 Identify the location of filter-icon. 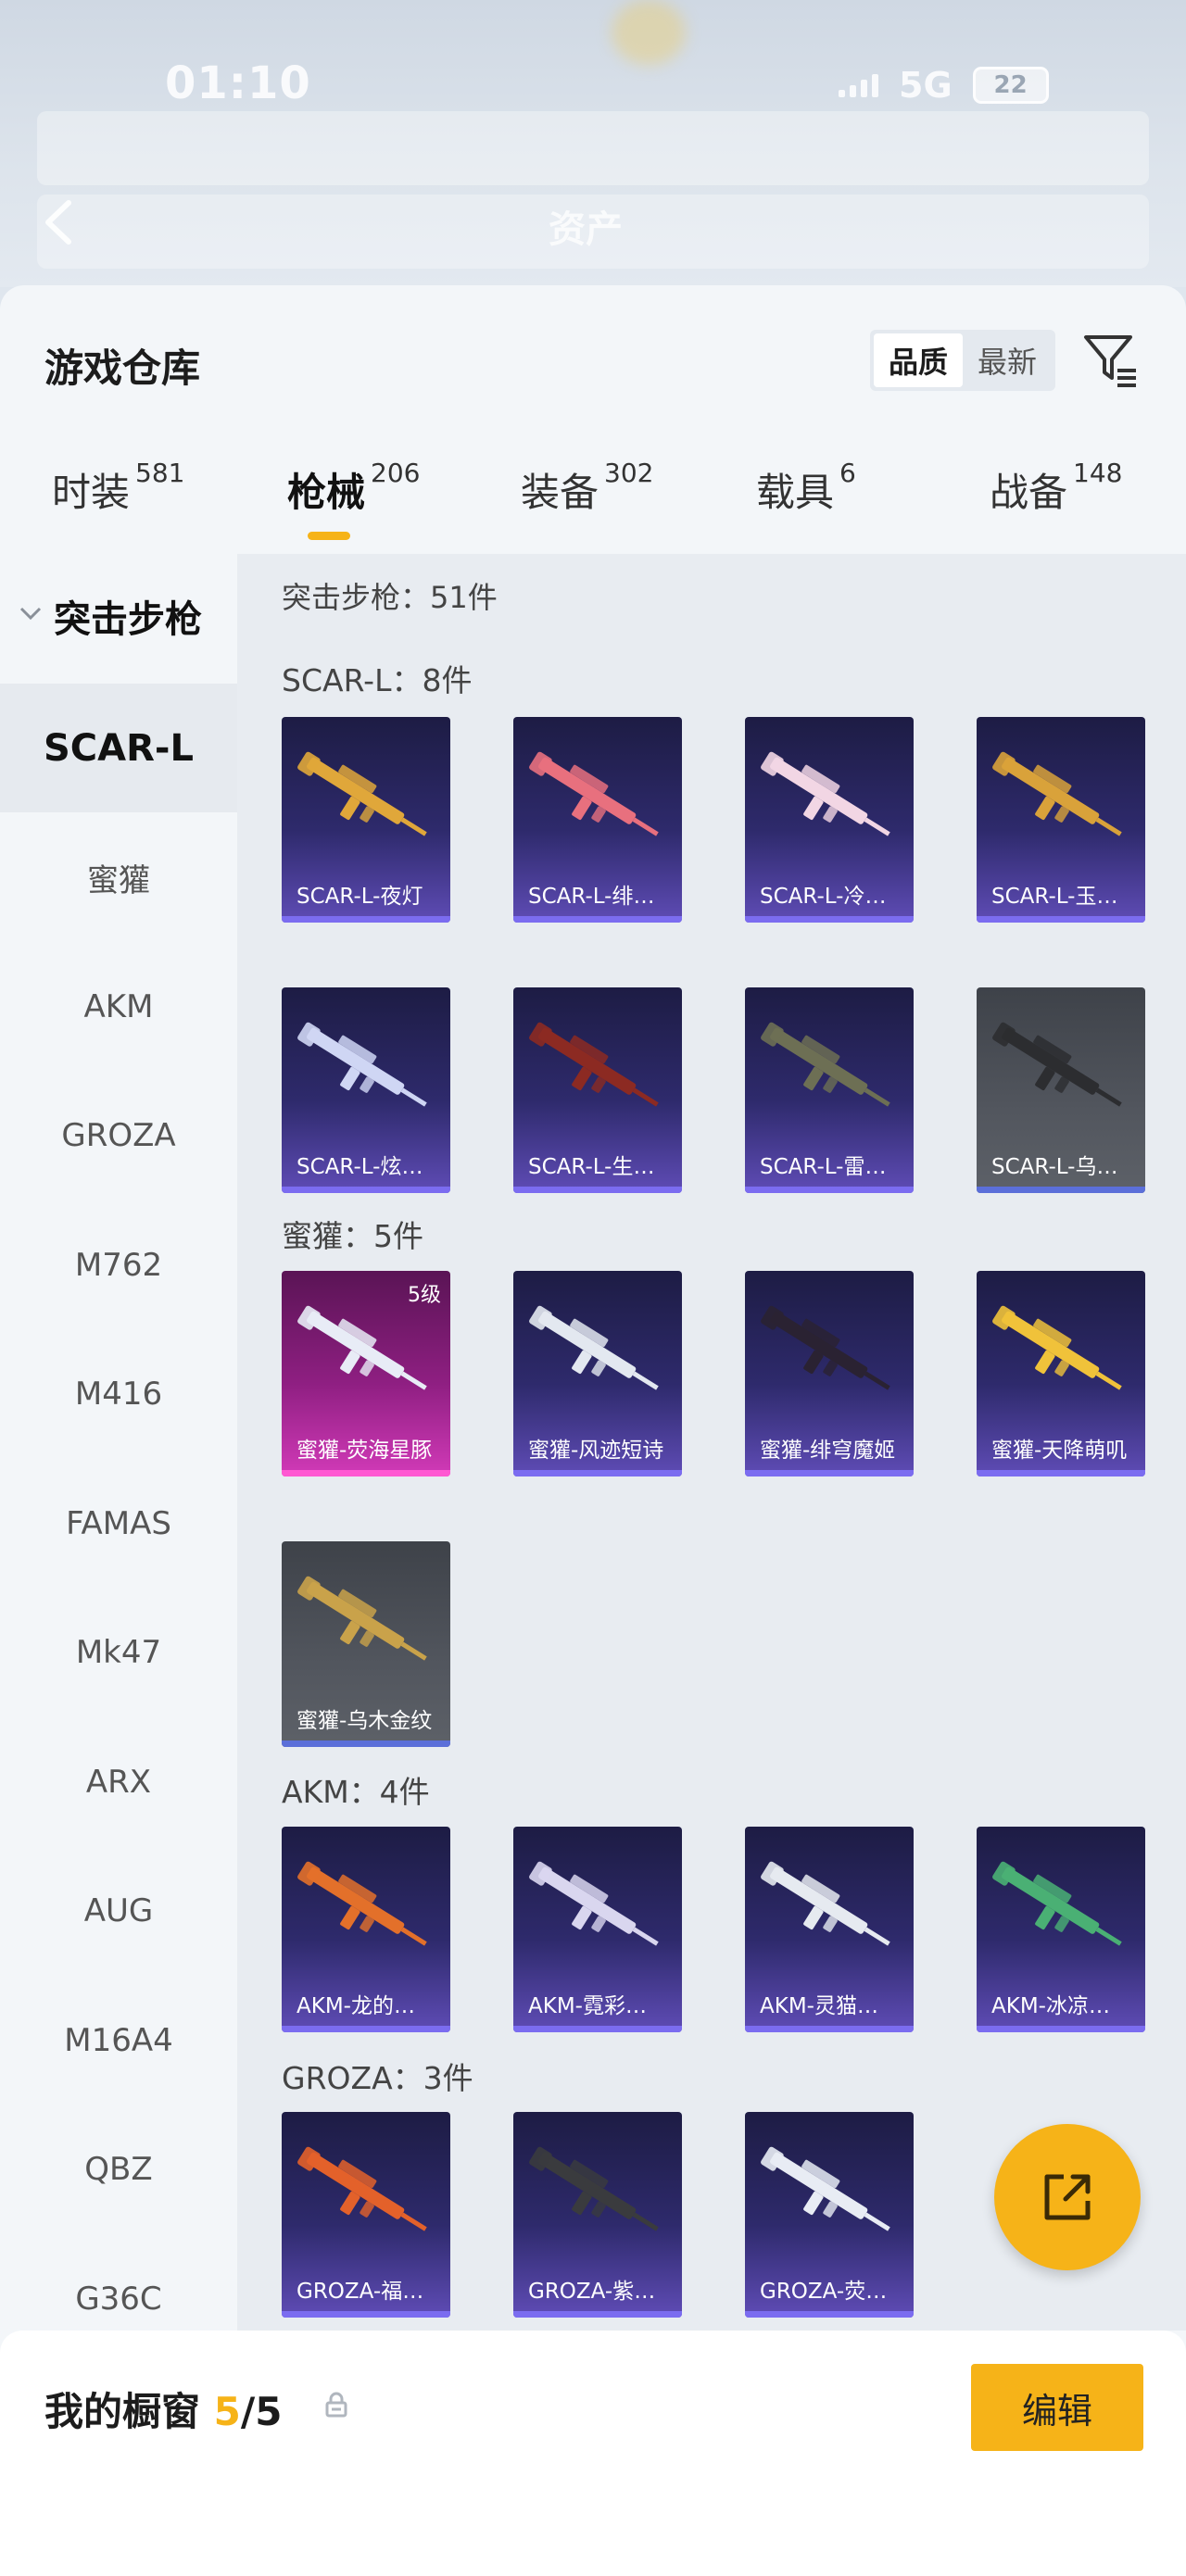
(1110, 359).